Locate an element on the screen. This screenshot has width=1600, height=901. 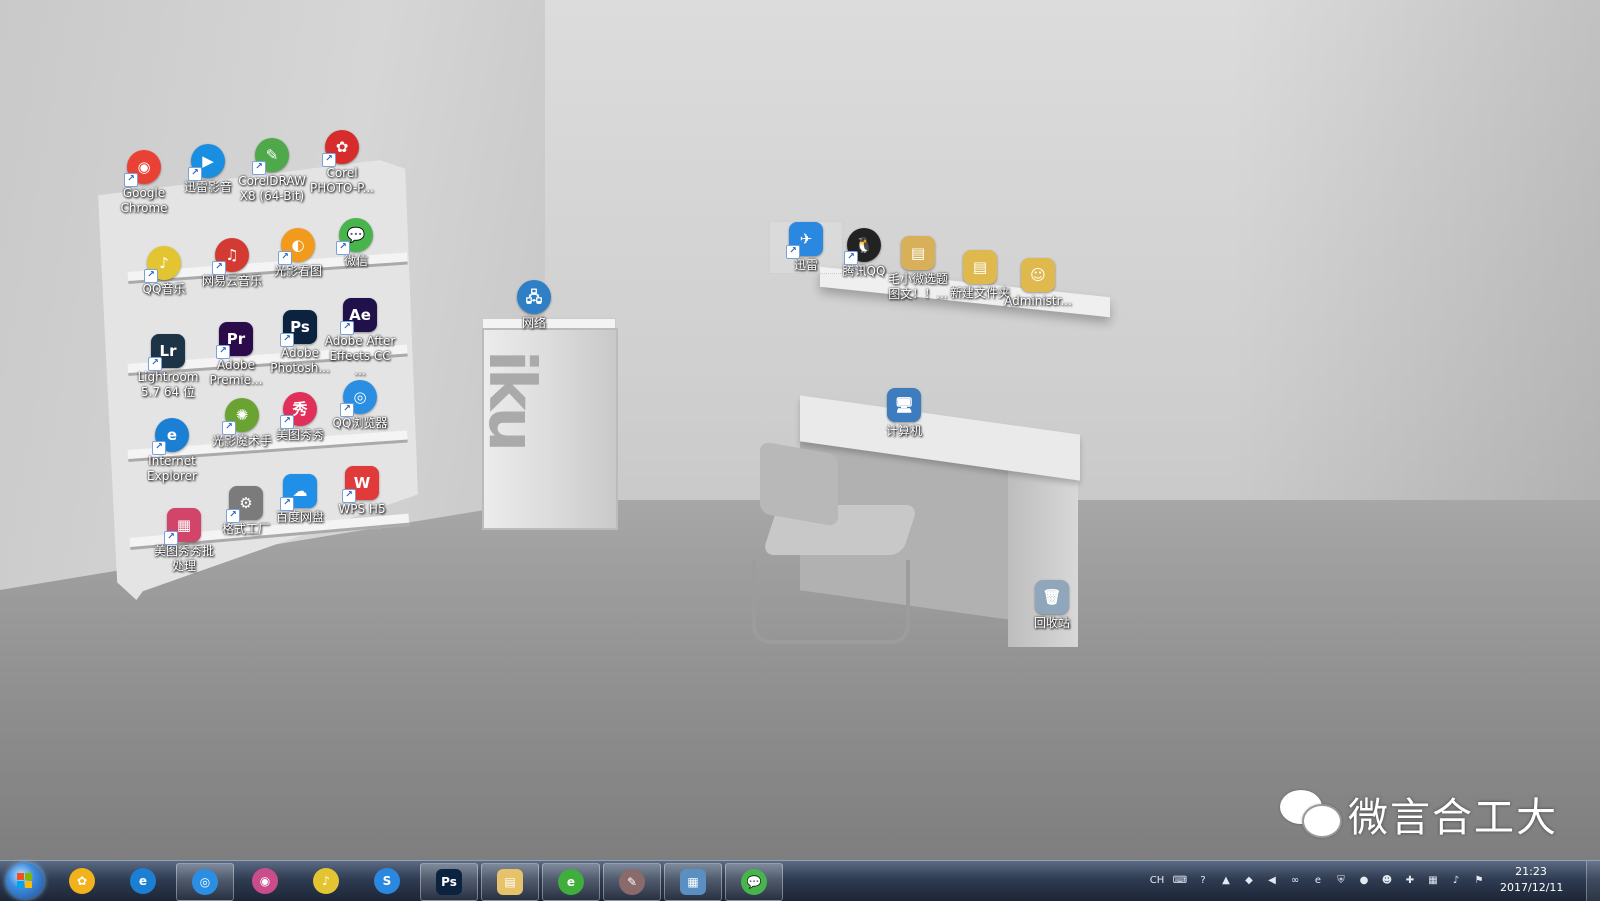
photoshop-icon: Ps ↗ is located at coordinates (298, 328).